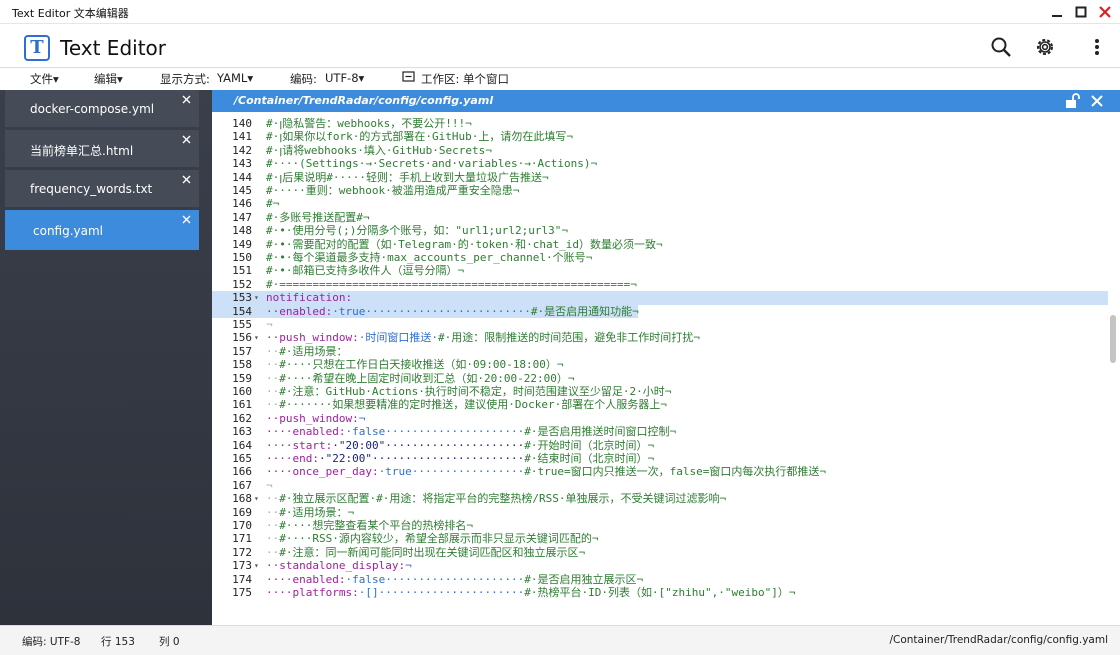 The width and height of the screenshot is (1120, 655). Describe the element at coordinates (242, 190) in the screenshot. I see `line-number: 145` at that location.